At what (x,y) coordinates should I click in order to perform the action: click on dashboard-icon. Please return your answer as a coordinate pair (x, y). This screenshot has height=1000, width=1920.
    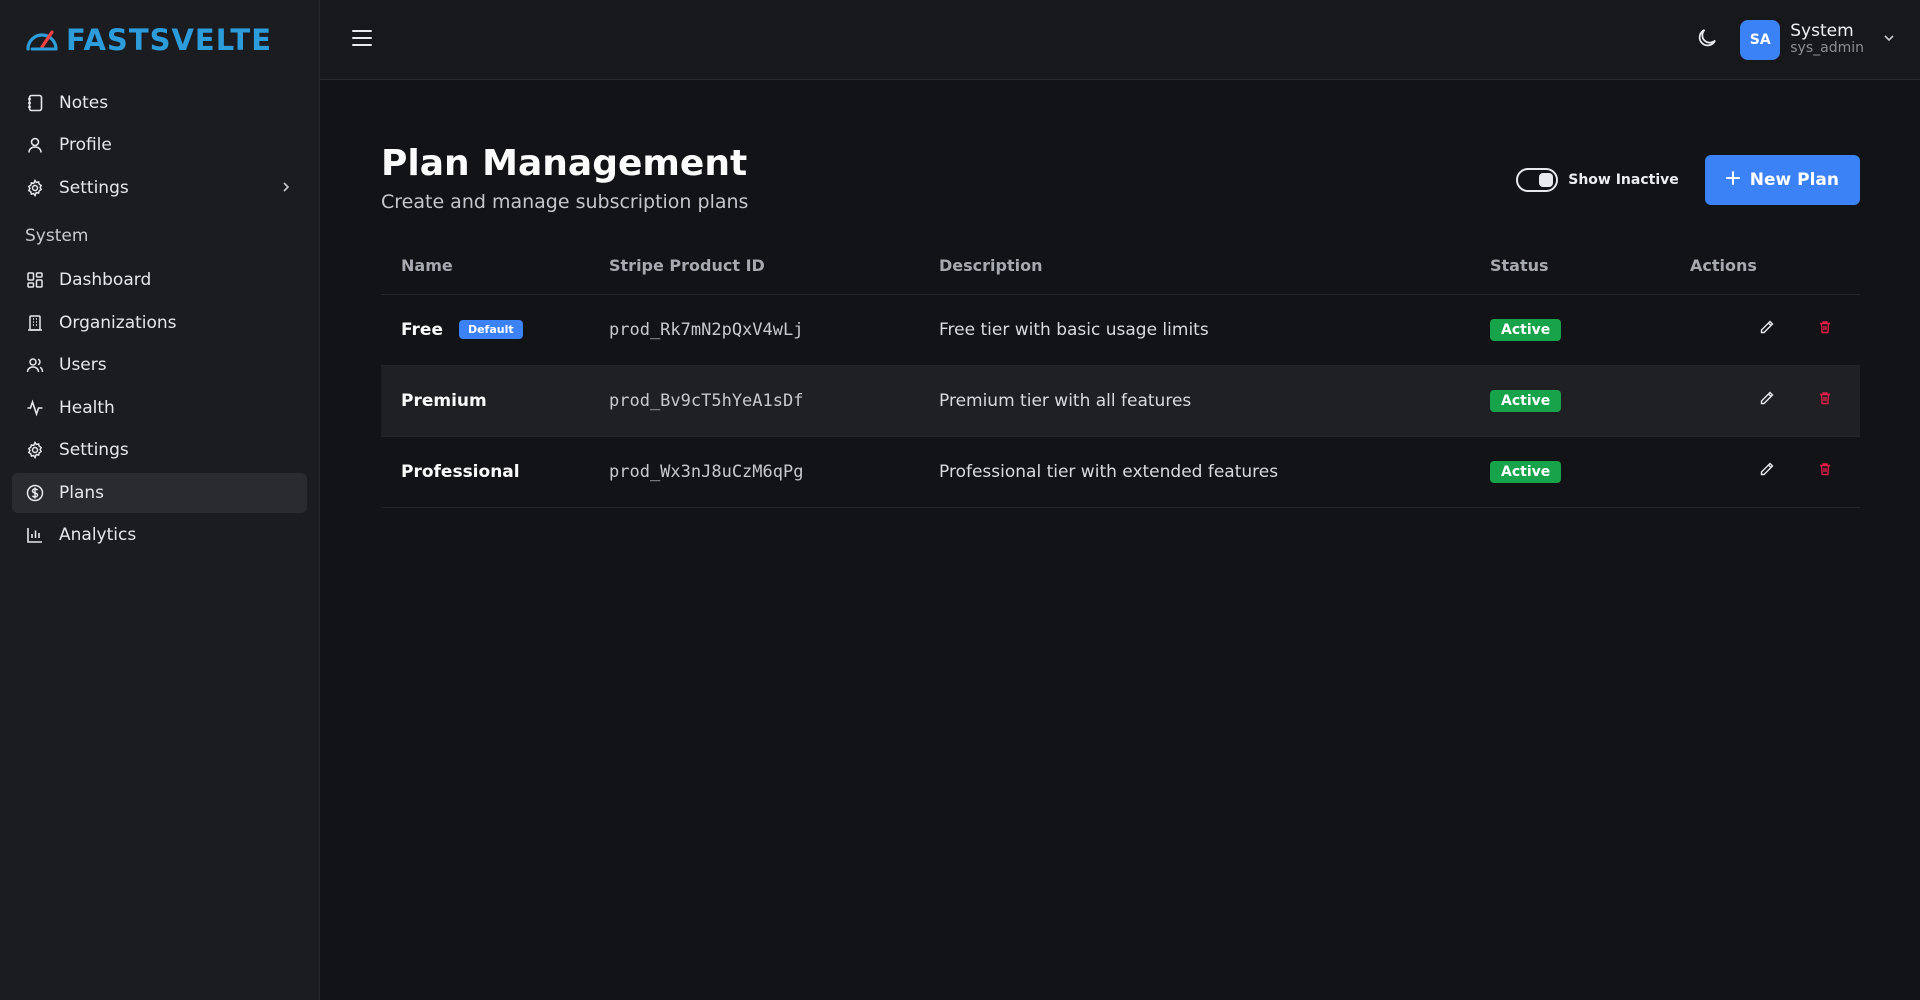
    Looking at the image, I should click on (35, 280).